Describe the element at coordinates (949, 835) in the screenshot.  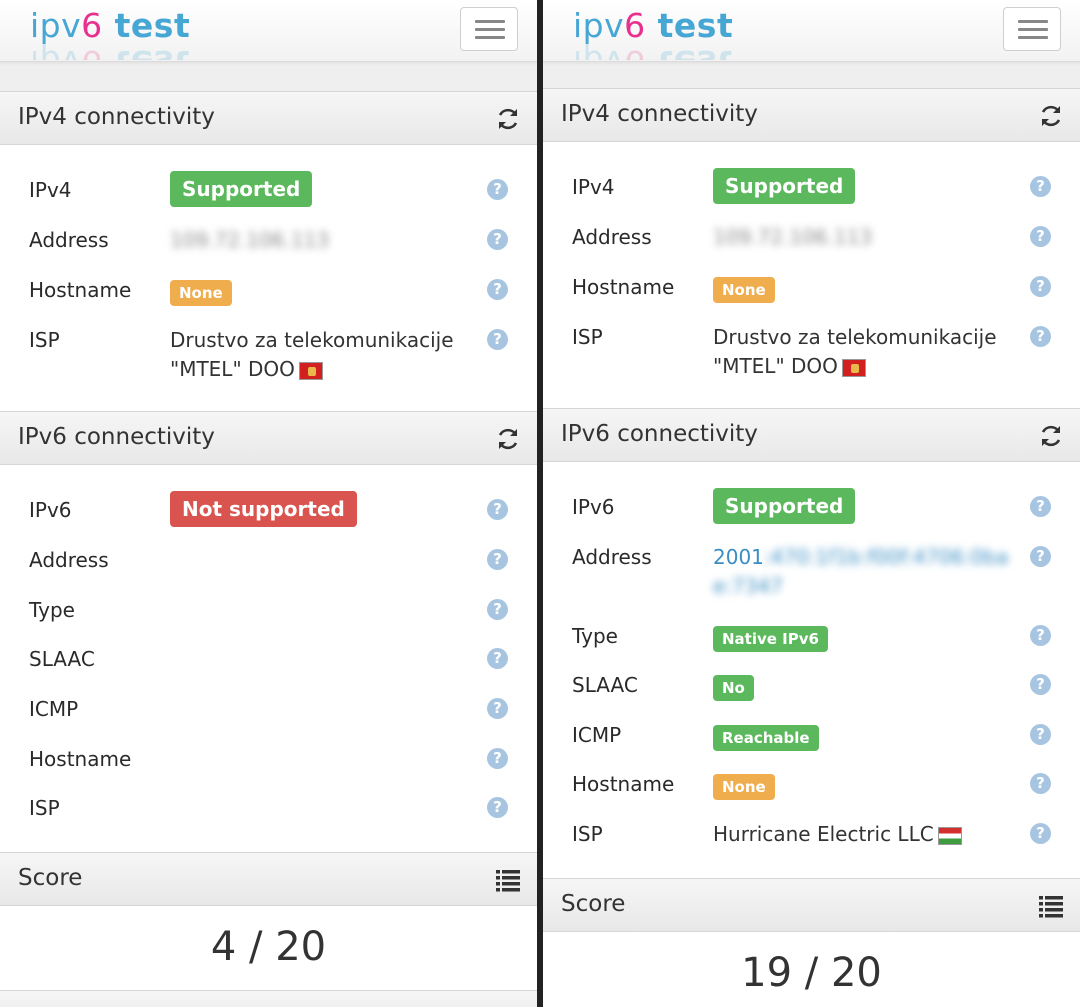
I see `flag-hu-icon` at that location.